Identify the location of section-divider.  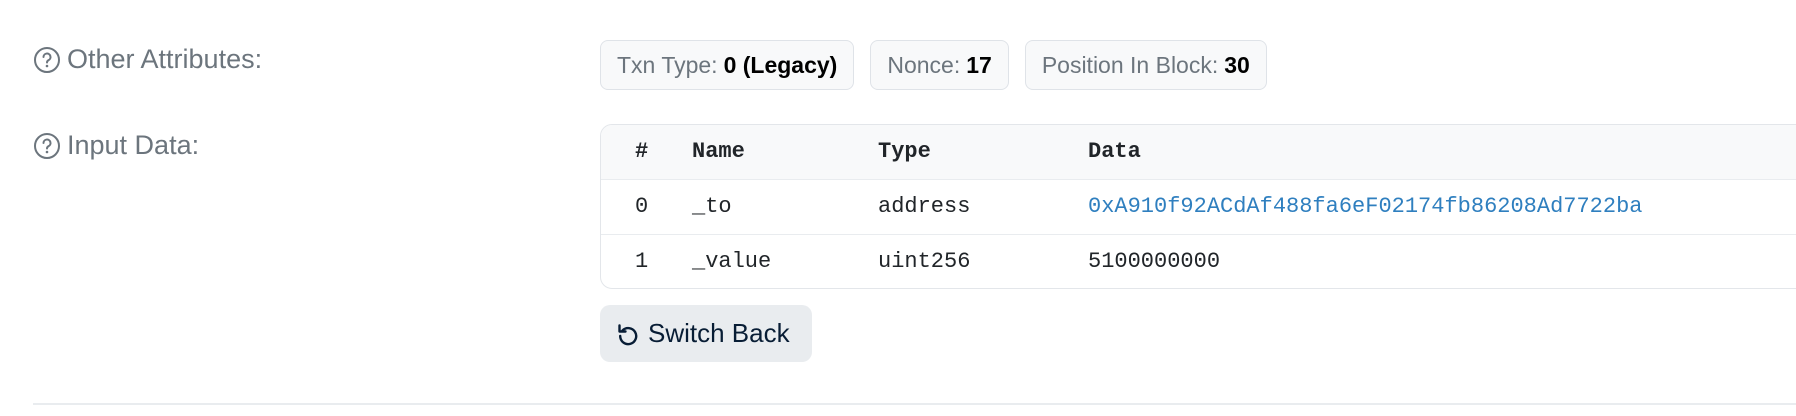
(914, 404).